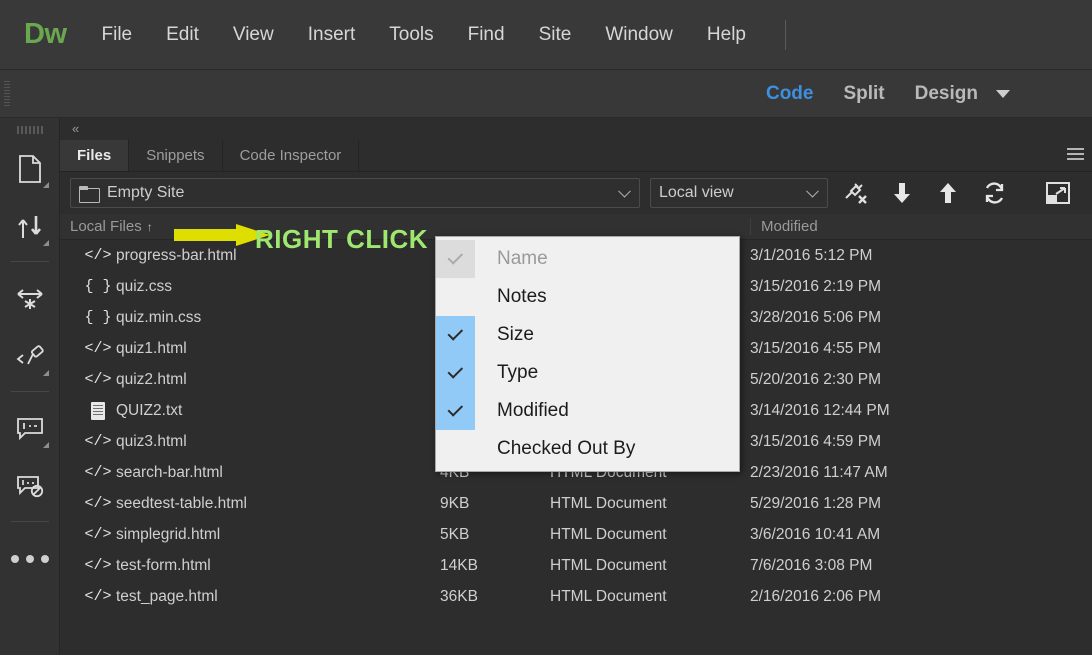  I want to click on menu-file: File, so click(117, 35).